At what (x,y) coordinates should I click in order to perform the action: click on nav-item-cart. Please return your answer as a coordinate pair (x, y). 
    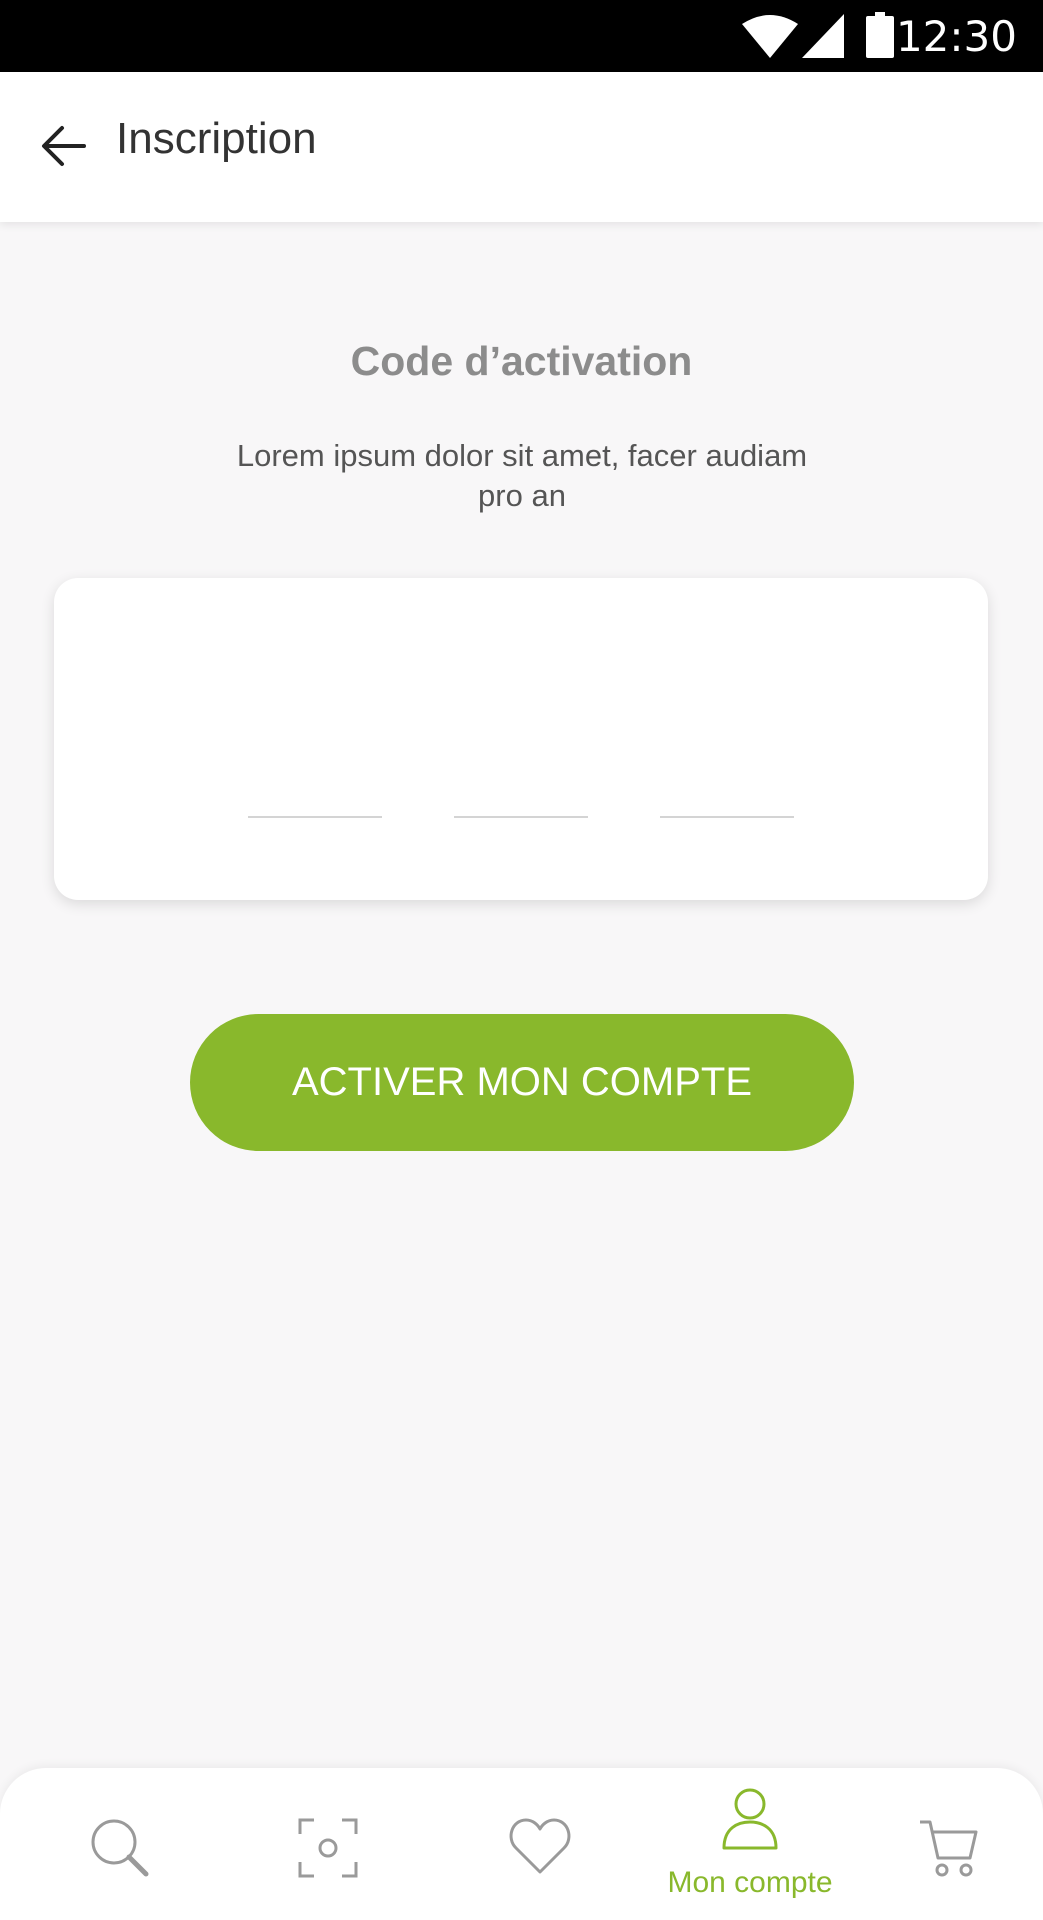
    Looking at the image, I should click on (944, 1844).